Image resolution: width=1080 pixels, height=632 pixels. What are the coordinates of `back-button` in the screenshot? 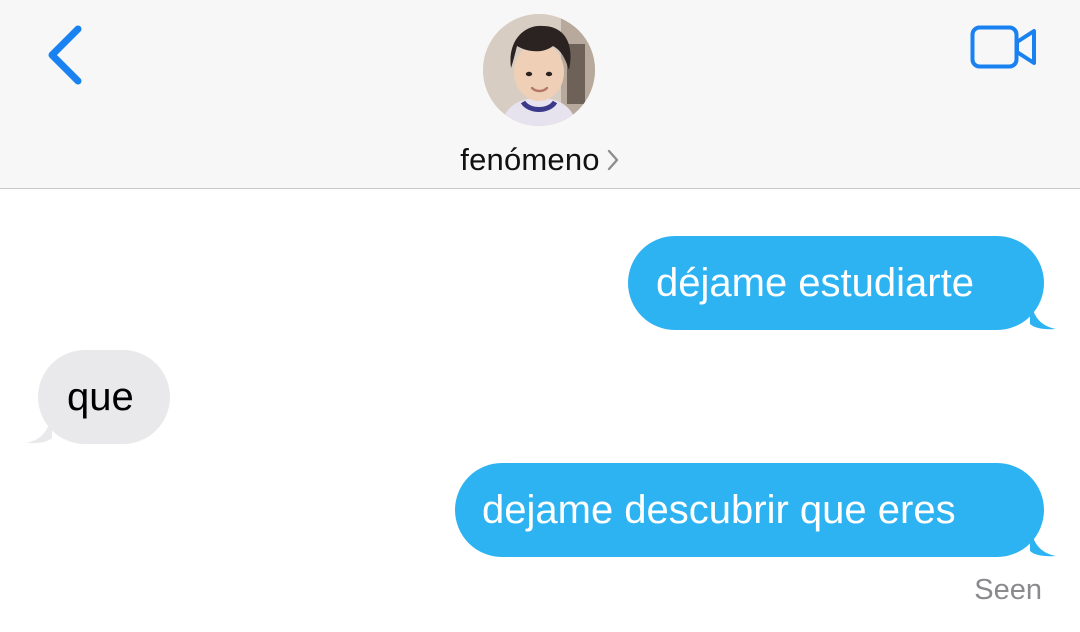 It's located at (64, 55).